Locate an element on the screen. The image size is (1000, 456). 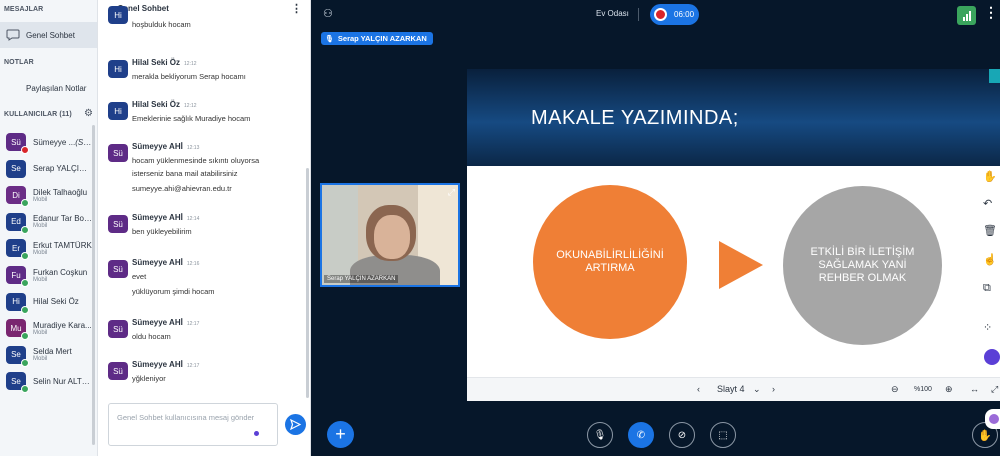
hand-pan-icon: ✋ is located at coordinates (990, 176).